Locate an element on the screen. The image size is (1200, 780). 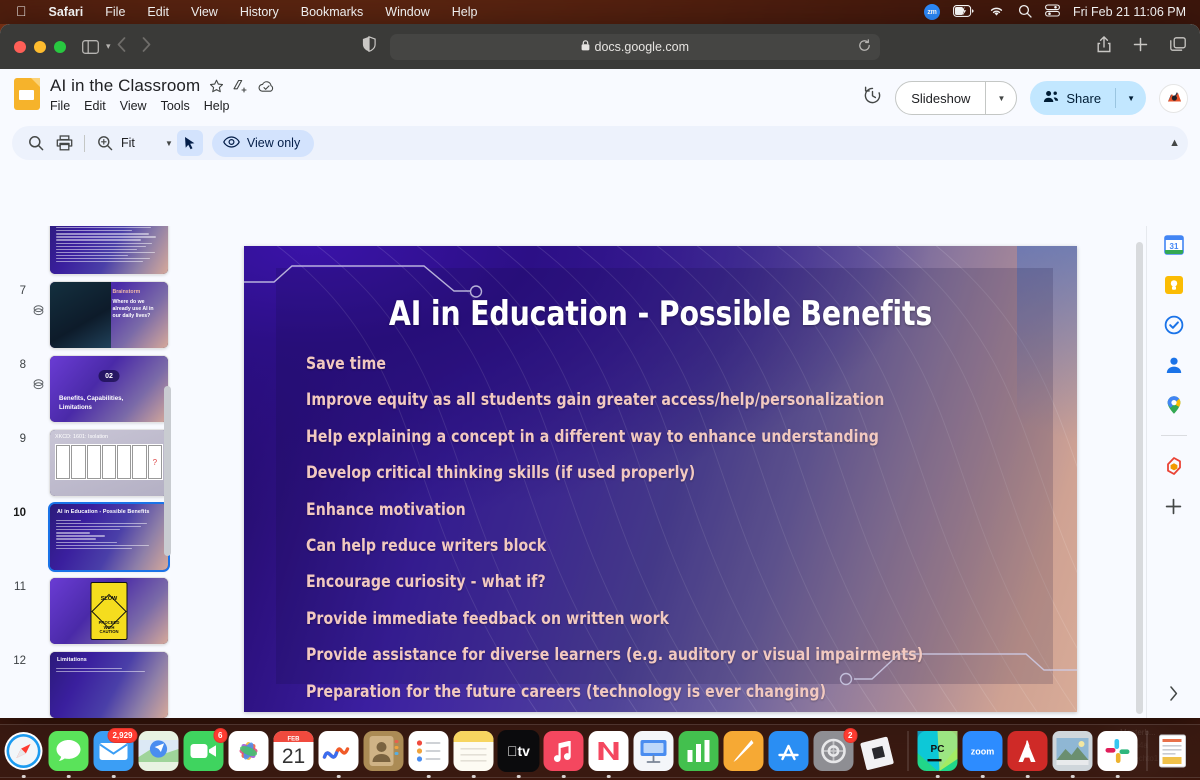
dock-app-system-settings: 2 is located at coordinates (835, 750).